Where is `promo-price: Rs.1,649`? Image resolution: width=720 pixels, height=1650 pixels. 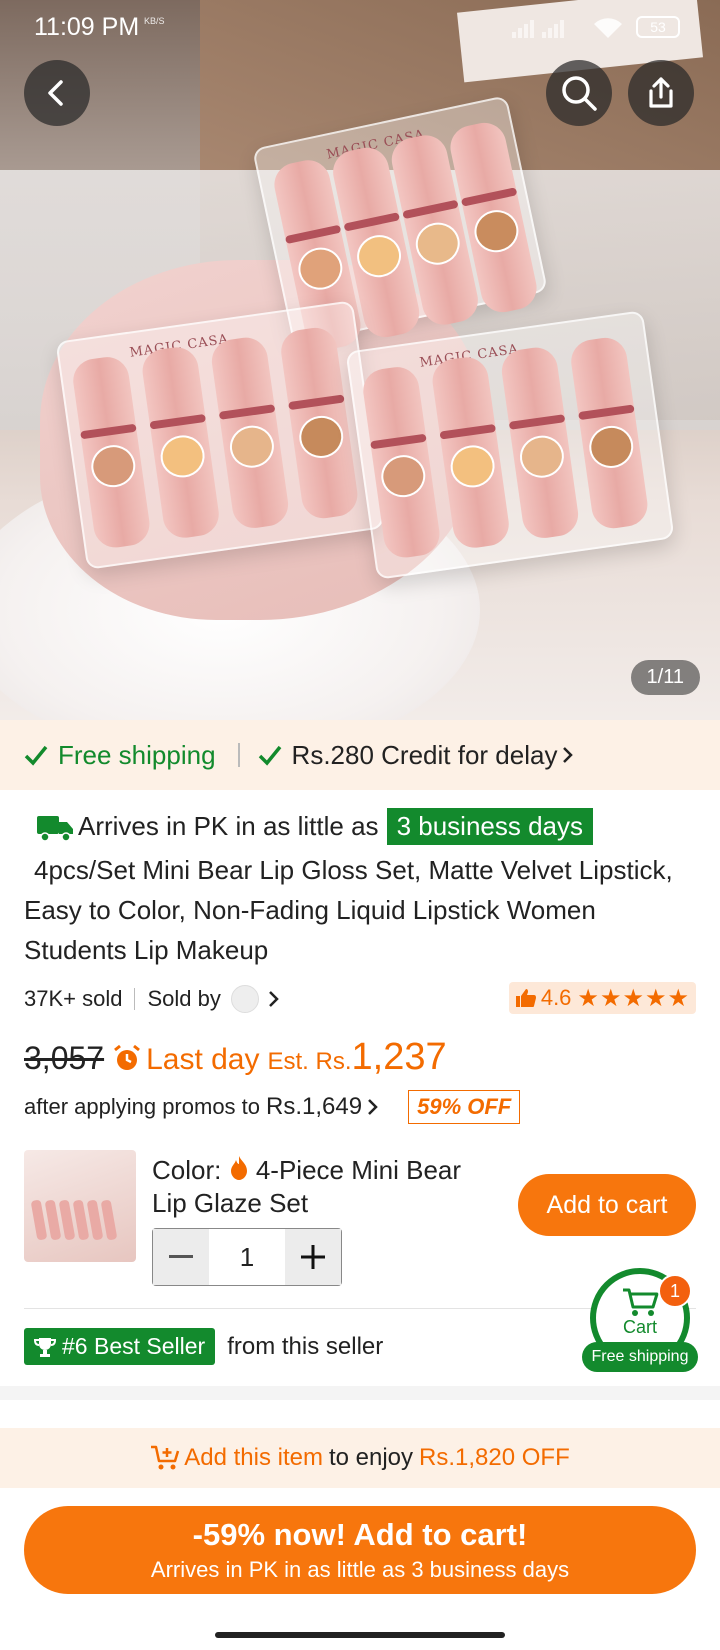 promo-price: Rs.1,649 is located at coordinates (314, 1106).